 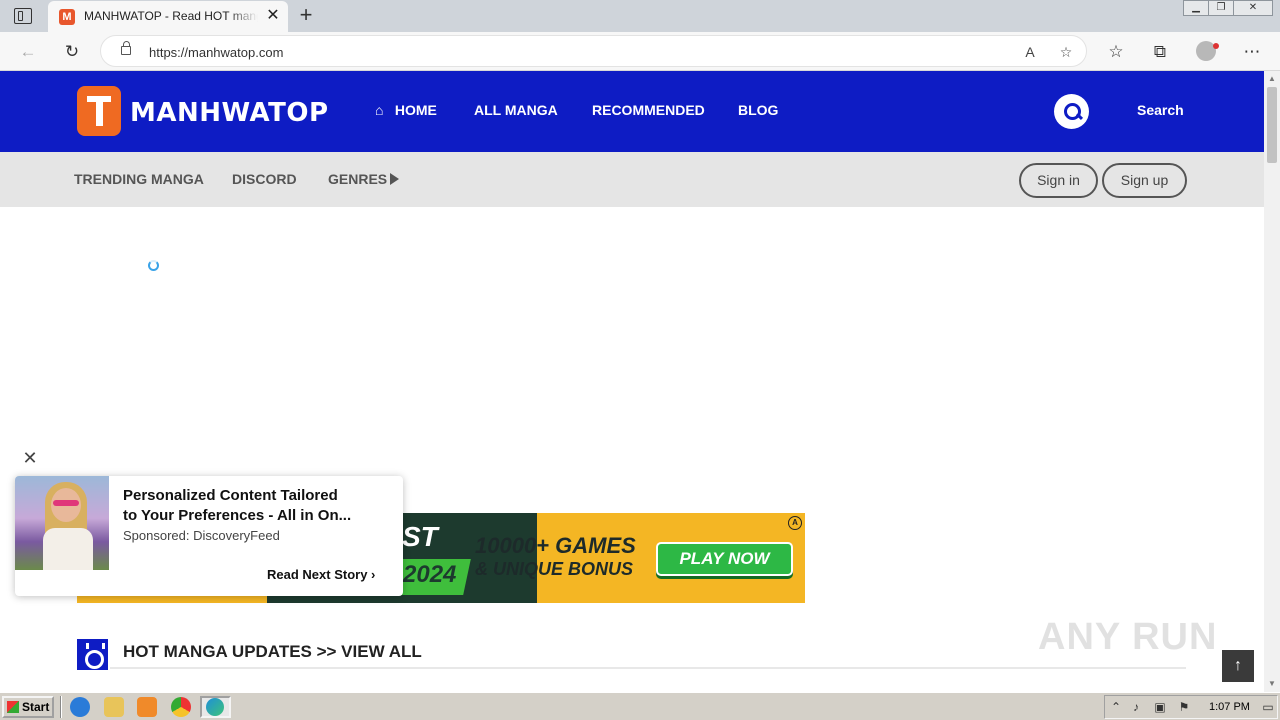 I want to click on start-button: Start, so click(x=28, y=707).